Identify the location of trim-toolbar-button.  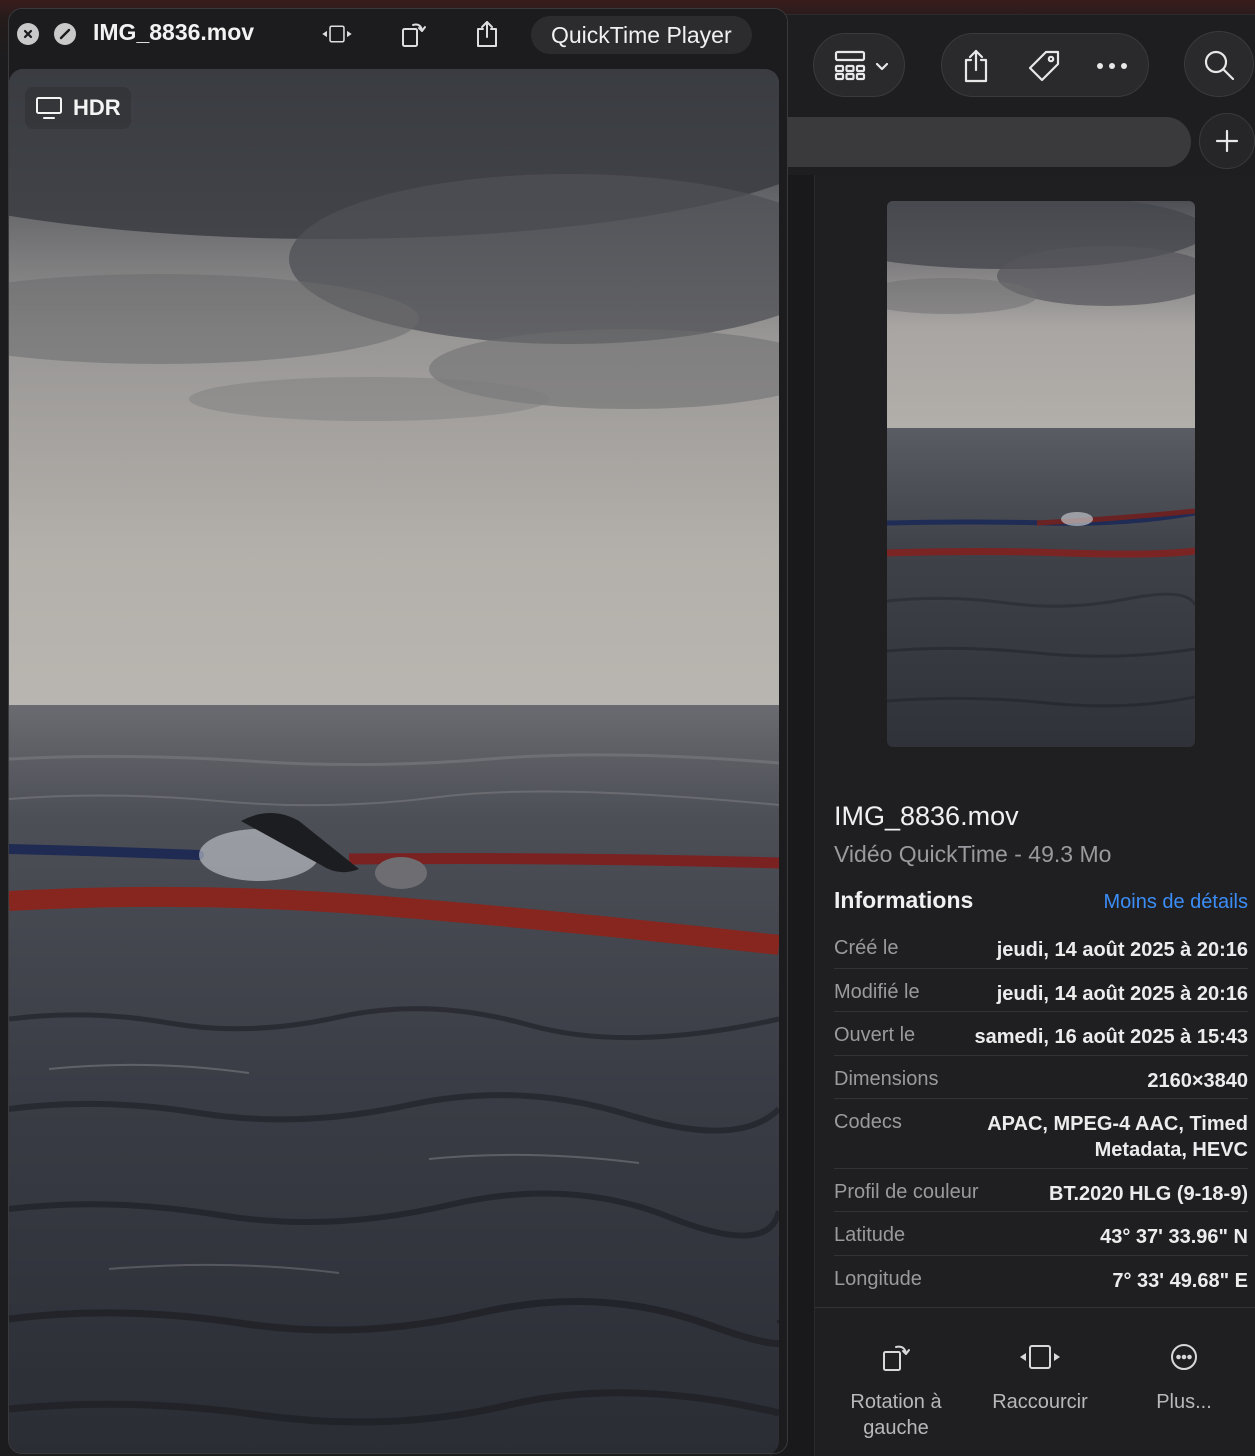
(337, 34).